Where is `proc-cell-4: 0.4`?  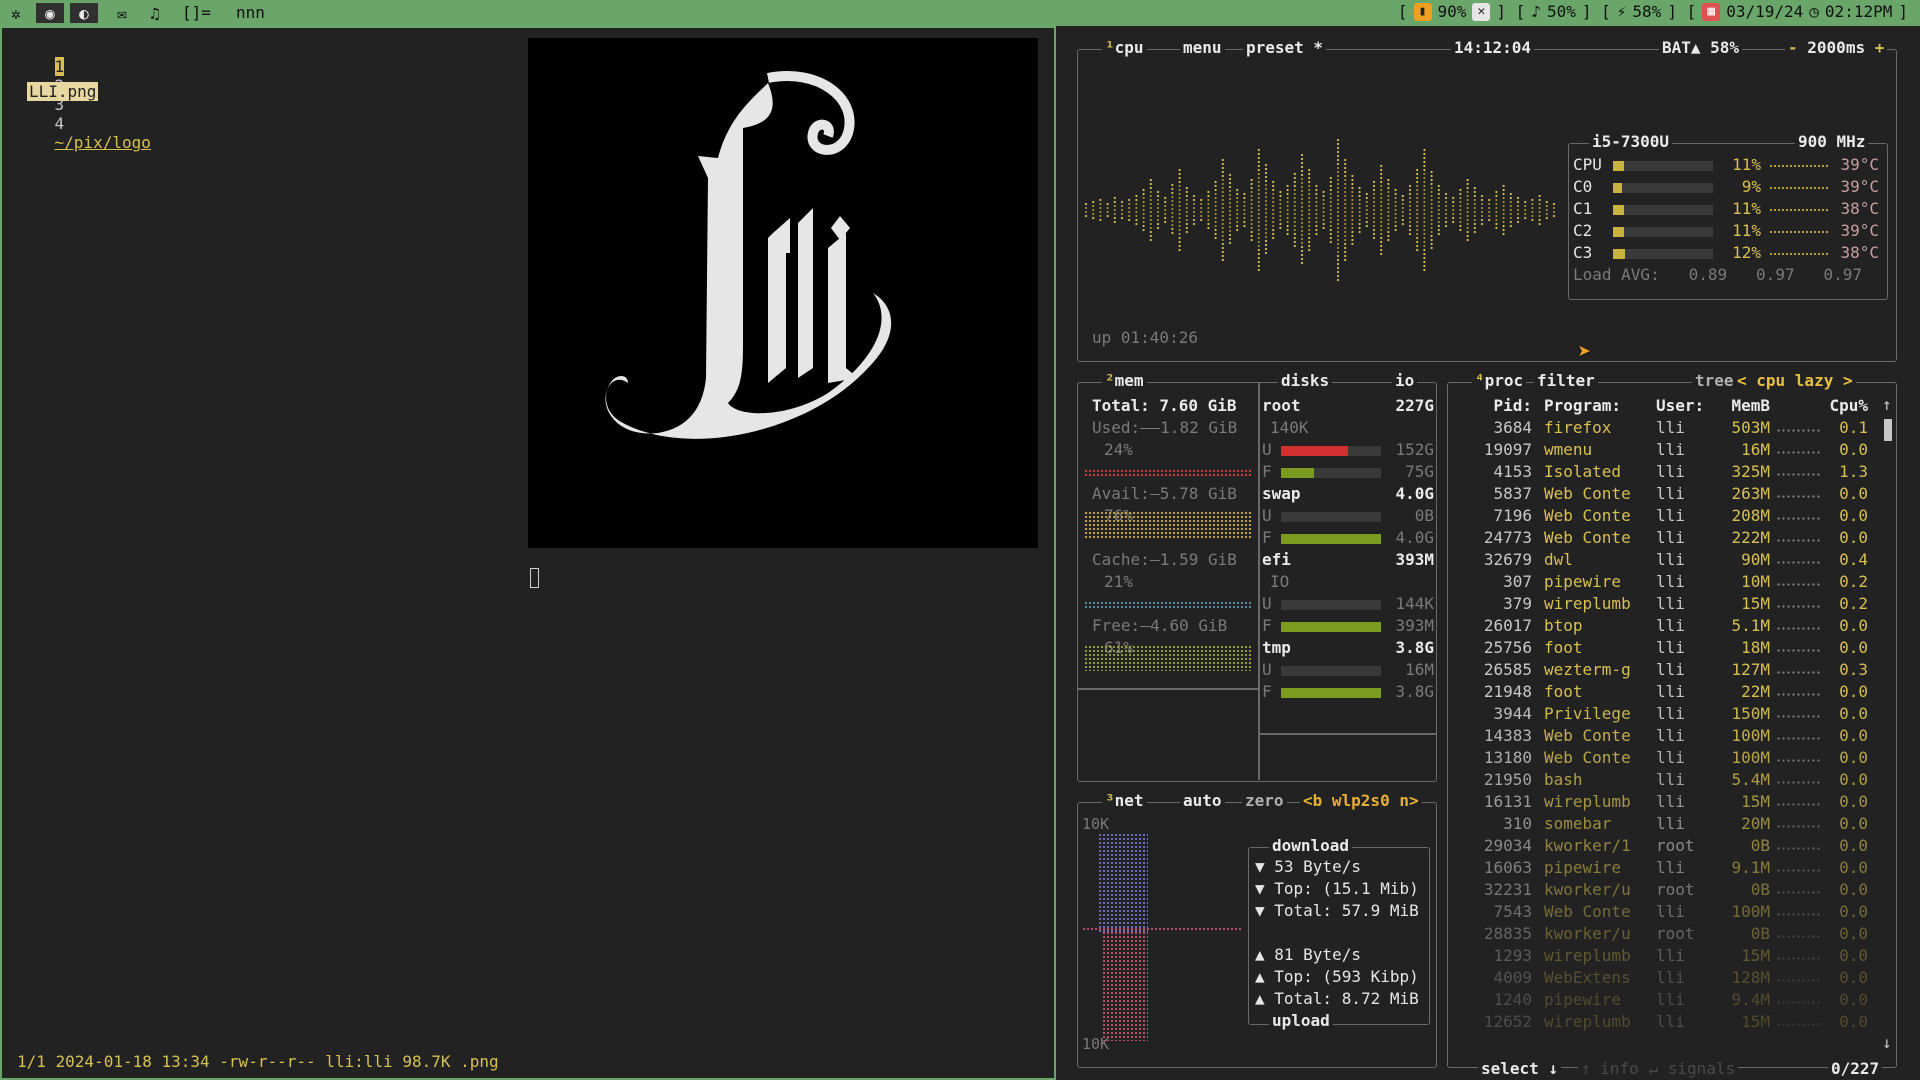
proc-cell-4: 0.4 is located at coordinates (1853, 559).